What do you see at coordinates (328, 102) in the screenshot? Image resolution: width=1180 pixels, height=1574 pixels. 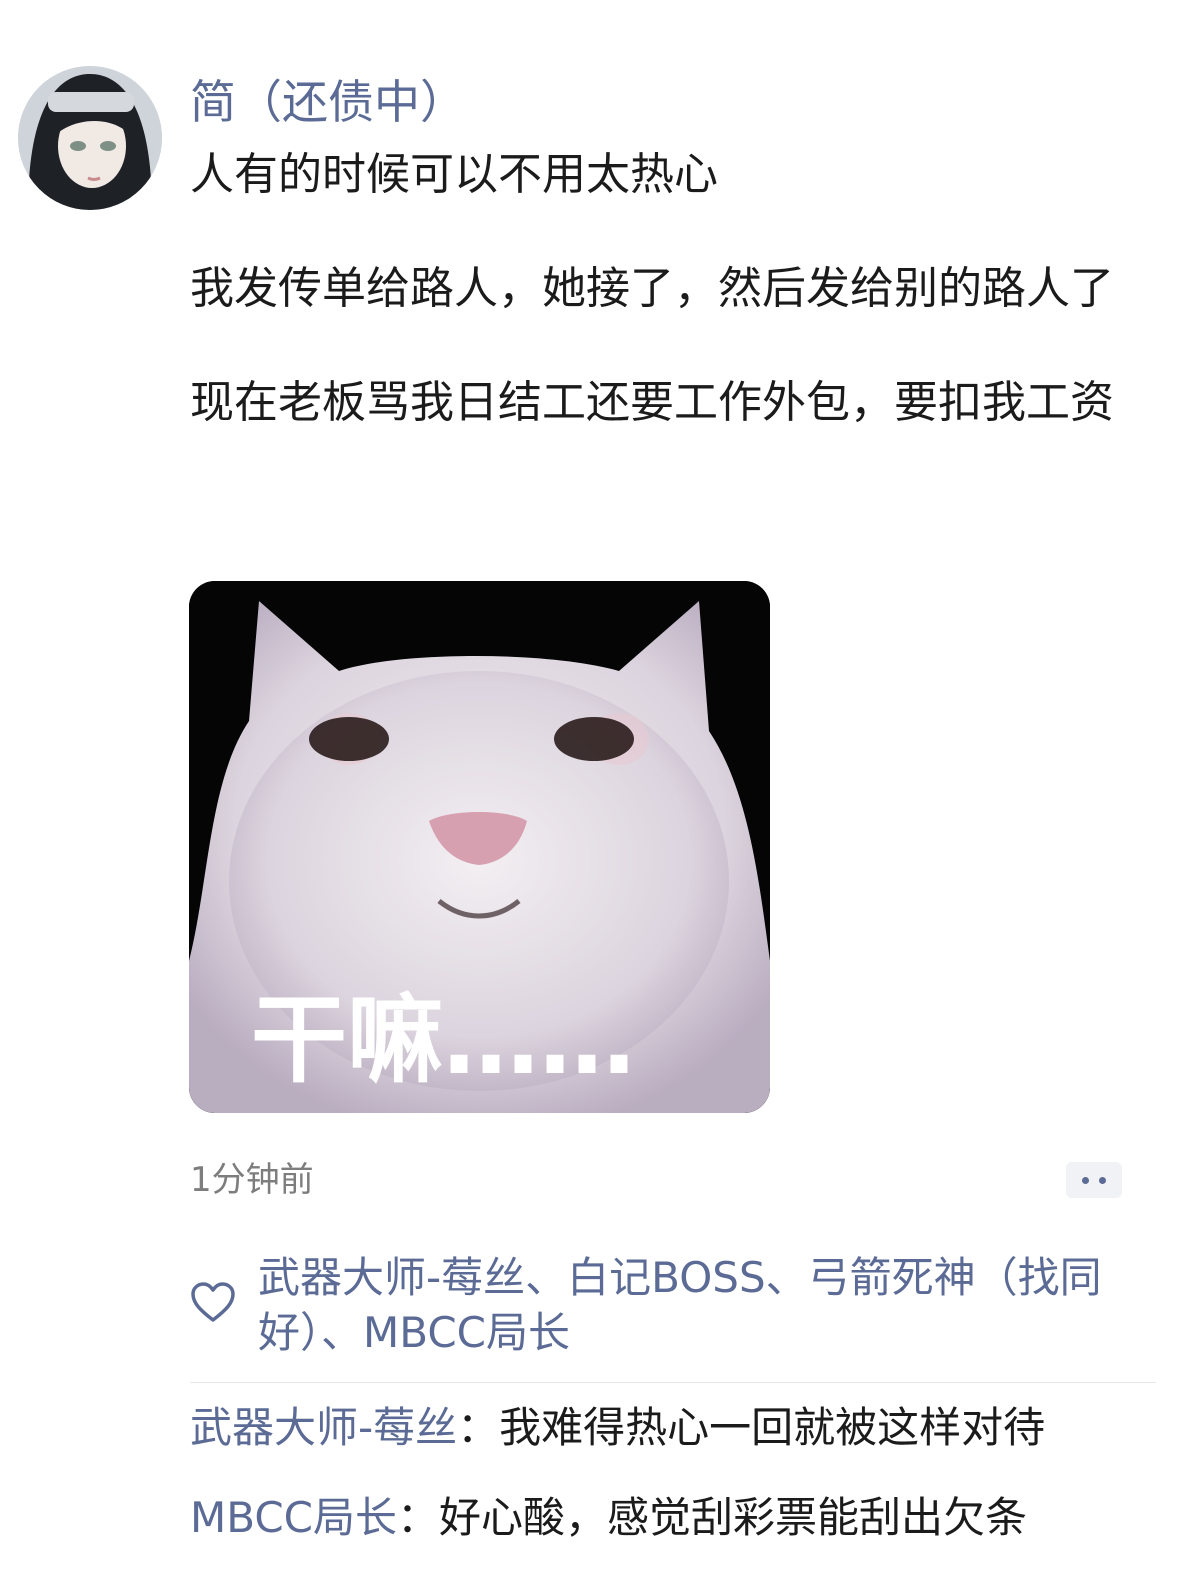 I see `post-author-name: 简（还债中）` at bounding box center [328, 102].